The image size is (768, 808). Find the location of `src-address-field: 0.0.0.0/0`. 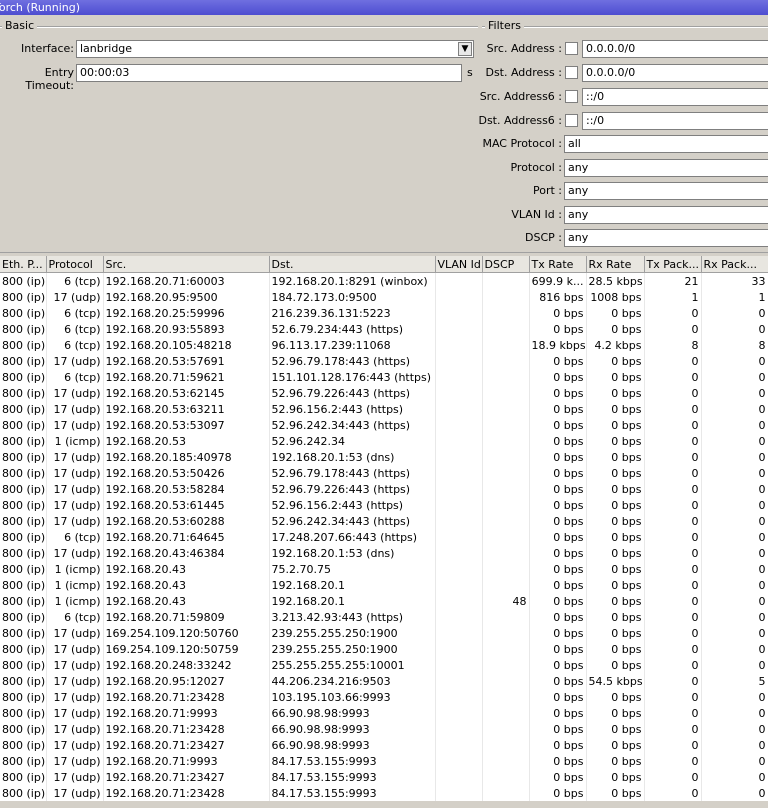

src-address-field: 0.0.0.0/0 is located at coordinates (675, 49).